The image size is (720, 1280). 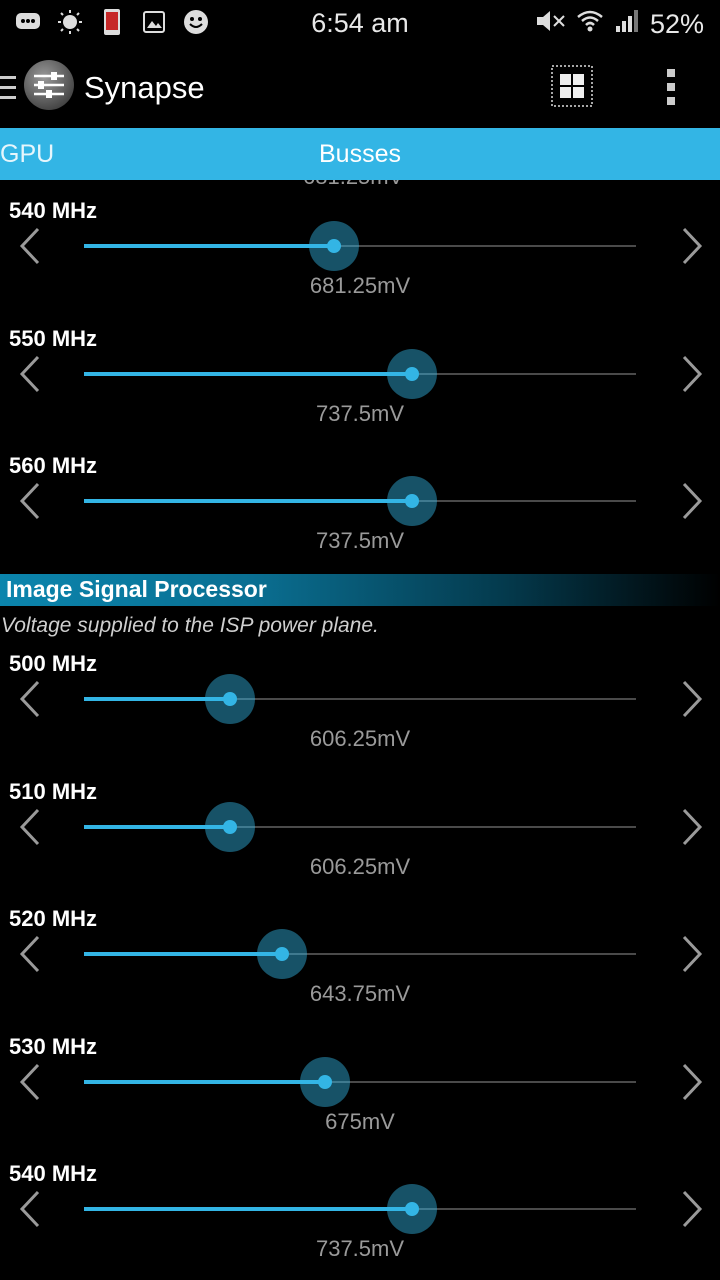 I want to click on system-indicators: 52%, so click(x=619, y=24).